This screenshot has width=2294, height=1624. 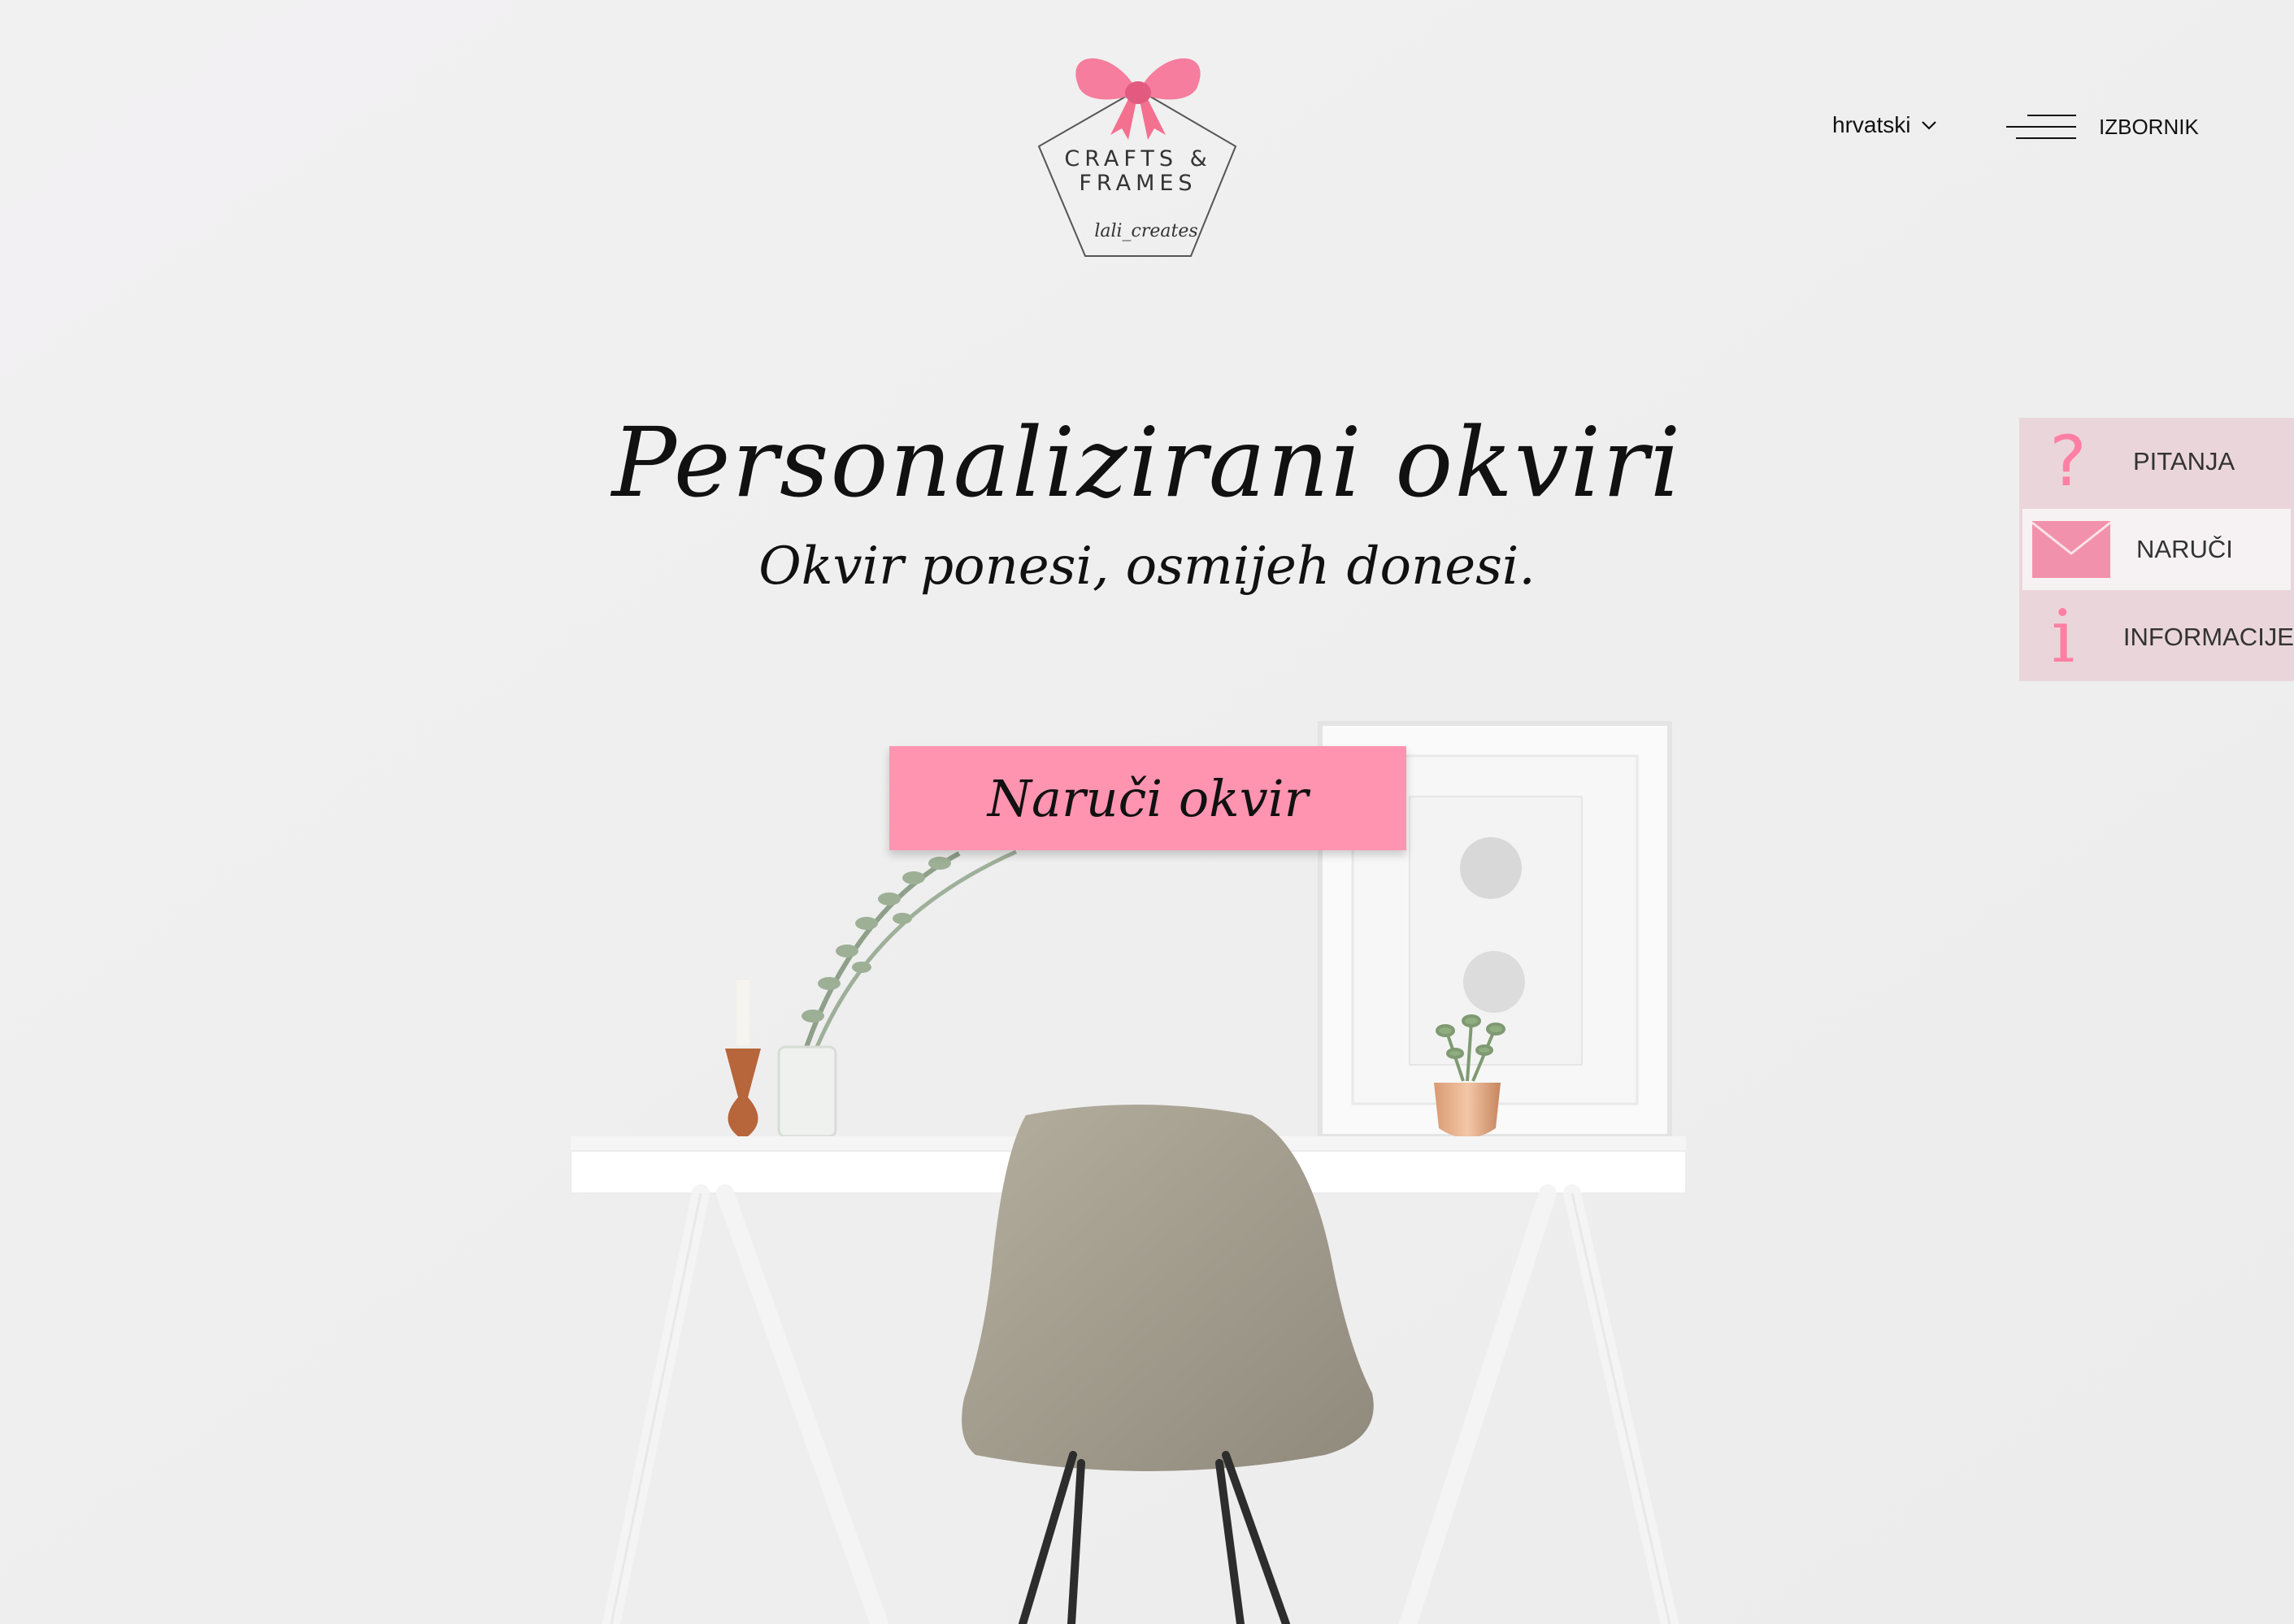 I want to click on side-panel: ? PITANJA NARUČI i INFORMACIJE, so click(x=2156, y=549).